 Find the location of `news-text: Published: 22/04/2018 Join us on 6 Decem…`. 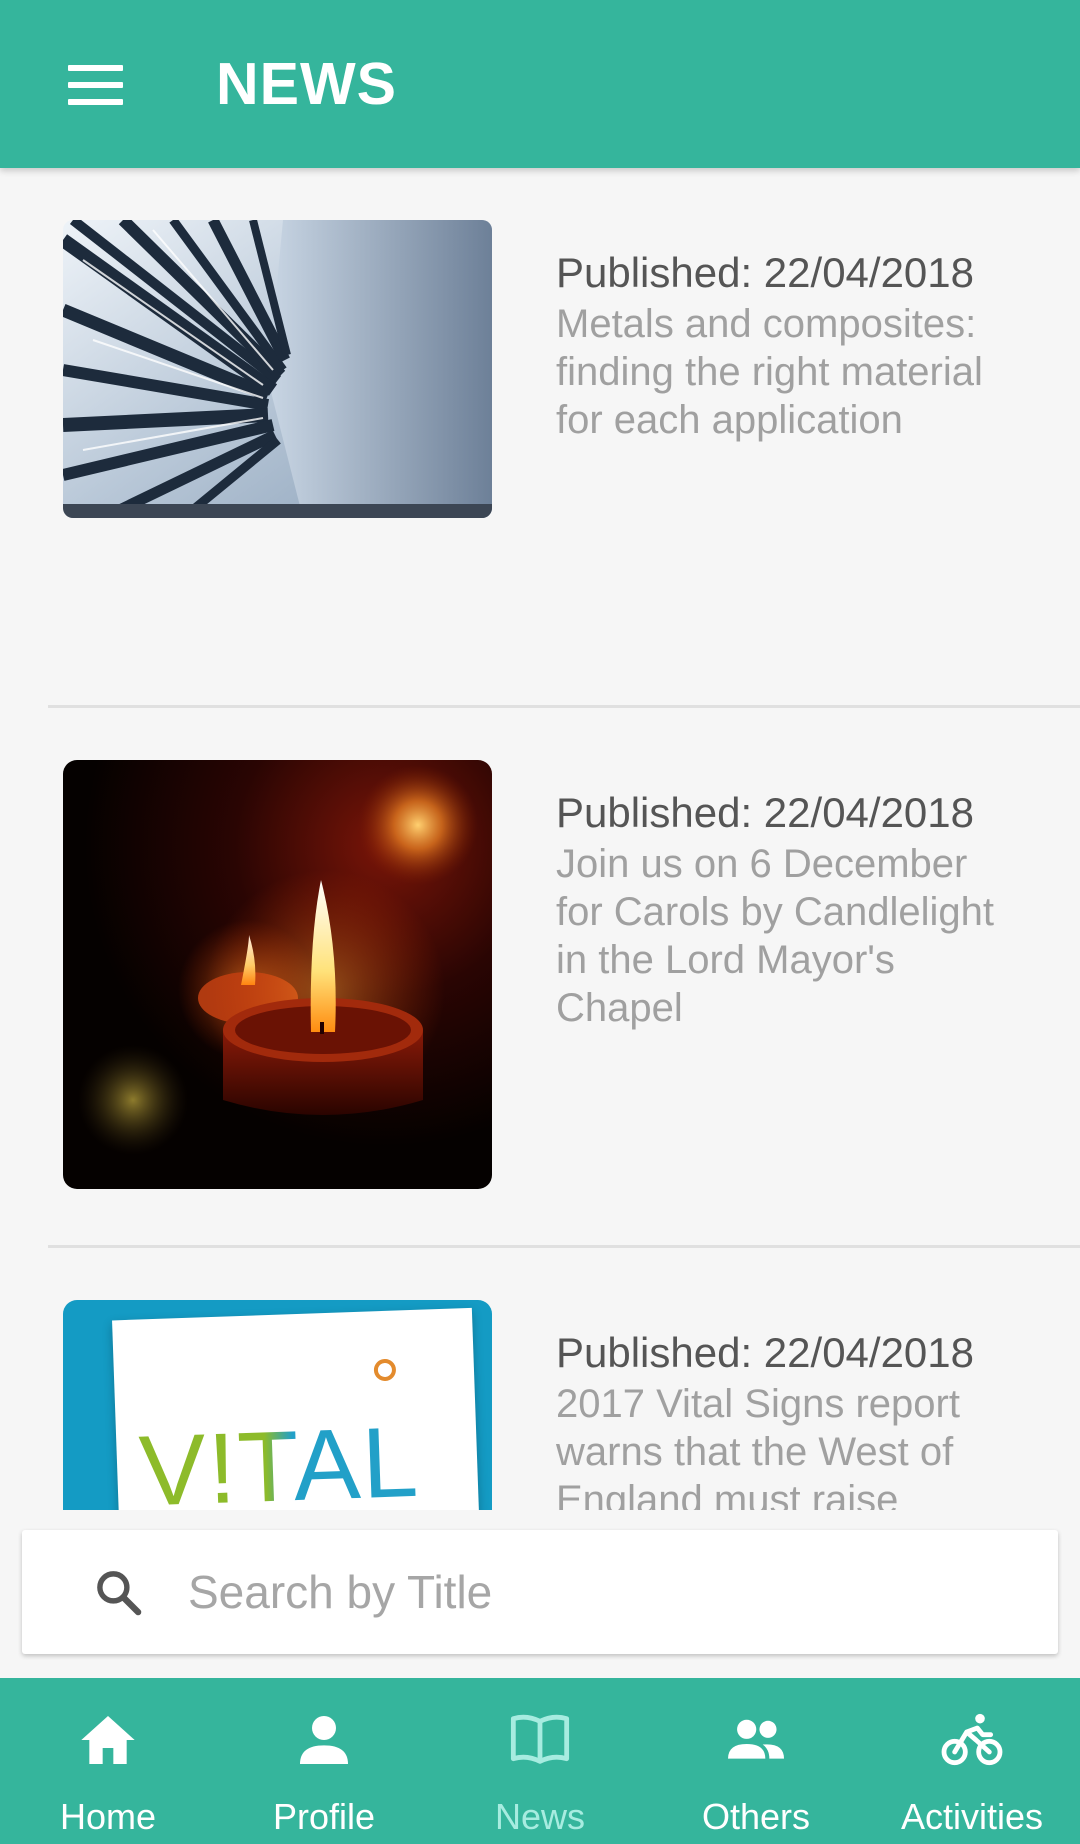

news-text: Published: 22/04/2018 Join us on 6 Decem… is located at coordinates (776, 910).